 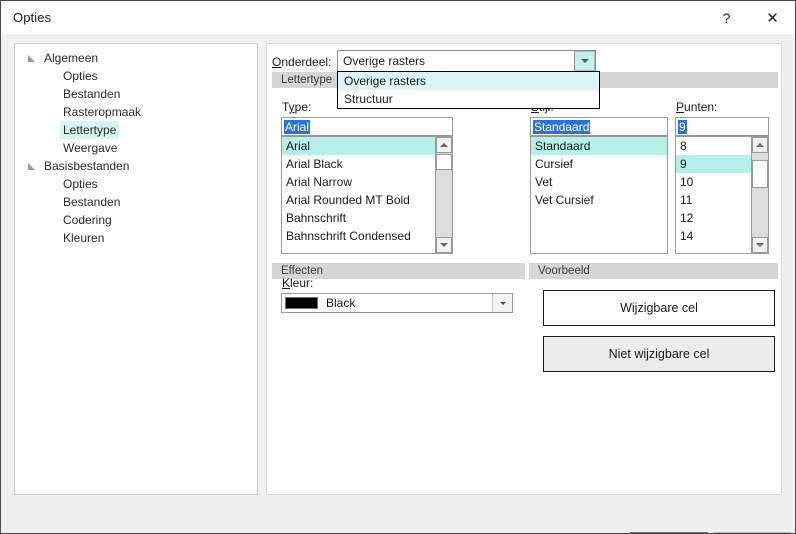 What do you see at coordinates (562, 127) in the screenshot?
I see `stijl-input-value: Standaard` at bounding box center [562, 127].